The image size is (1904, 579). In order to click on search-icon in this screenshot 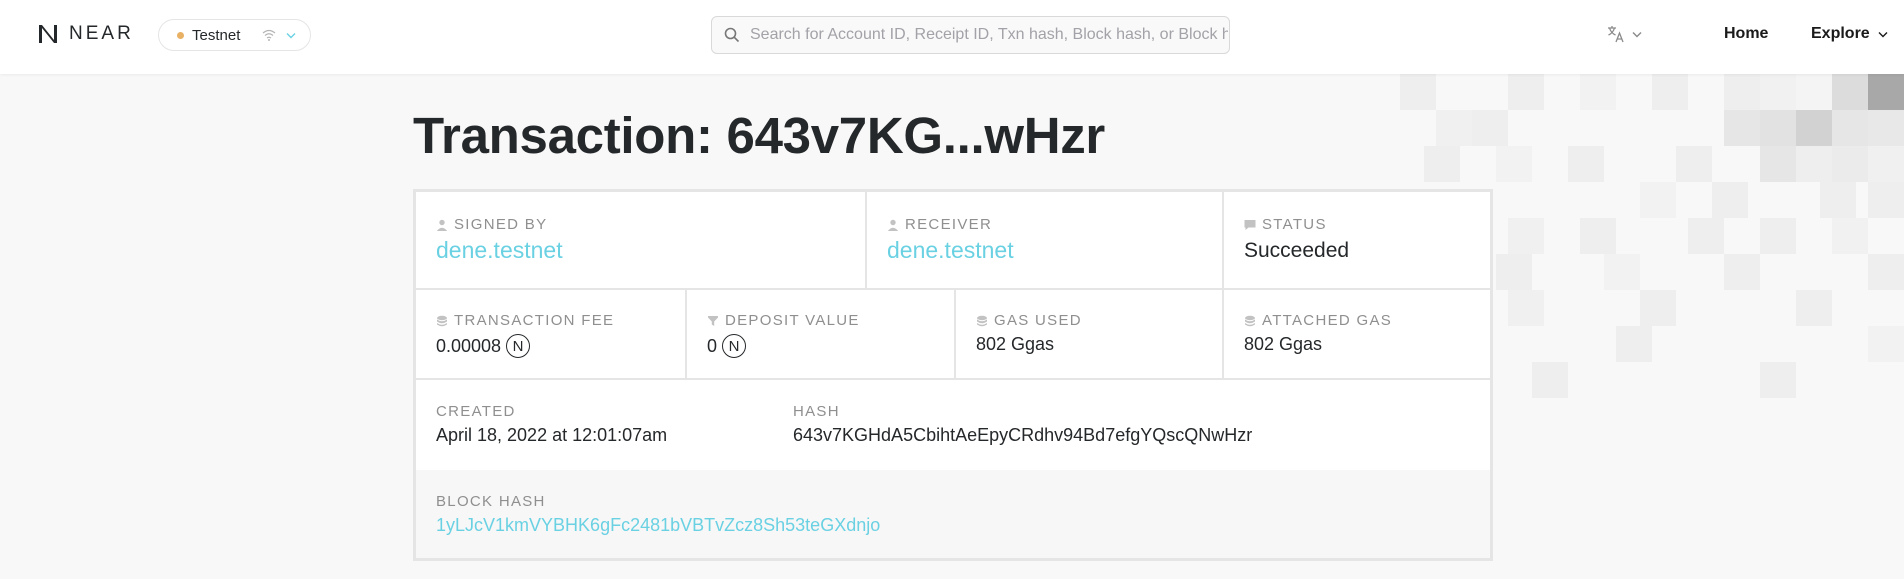, I will do `click(732, 35)`.